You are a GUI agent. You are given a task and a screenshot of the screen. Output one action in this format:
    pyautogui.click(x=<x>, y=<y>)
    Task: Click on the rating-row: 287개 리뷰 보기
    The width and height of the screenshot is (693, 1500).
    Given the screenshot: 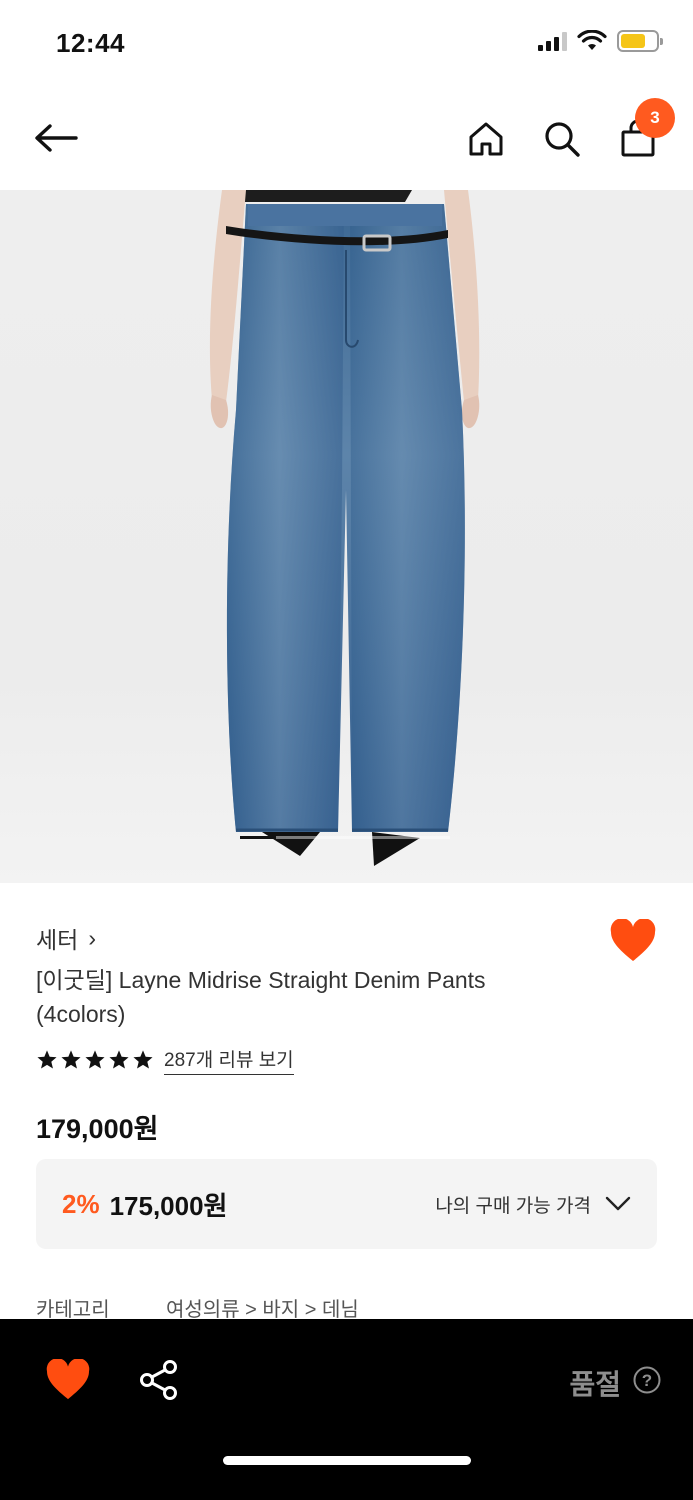 What is the action you would take?
    pyautogui.click(x=165, y=1060)
    